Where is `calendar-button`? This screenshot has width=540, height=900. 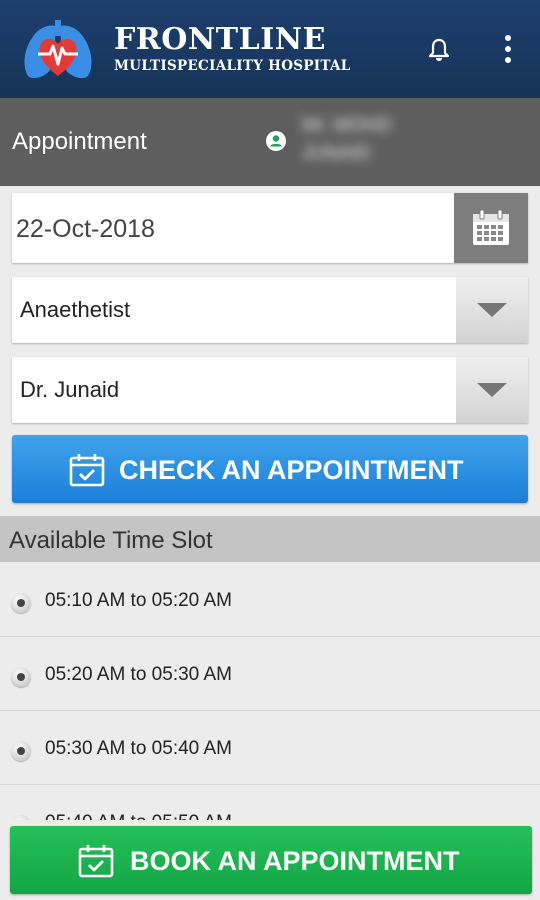
calendar-button is located at coordinates (491, 228).